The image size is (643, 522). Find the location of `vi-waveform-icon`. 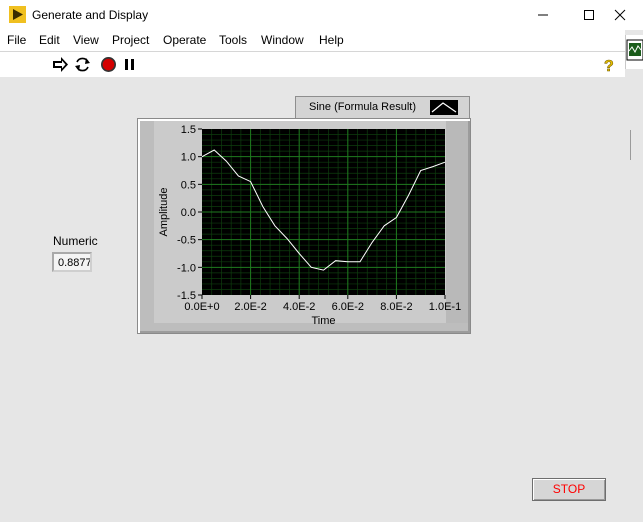

vi-waveform-icon is located at coordinates (634, 52).